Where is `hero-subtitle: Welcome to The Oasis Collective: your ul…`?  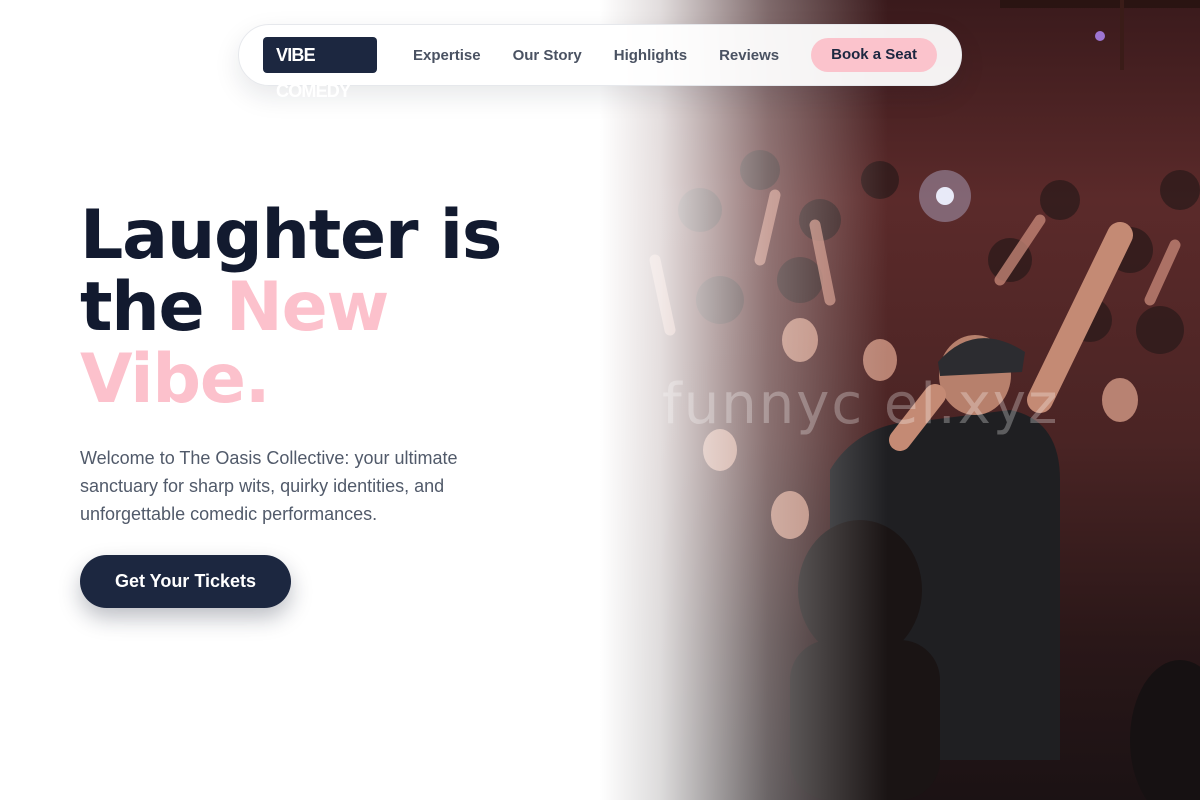
hero-subtitle: Welcome to The Oasis Collective: your ul… is located at coordinates (269, 486).